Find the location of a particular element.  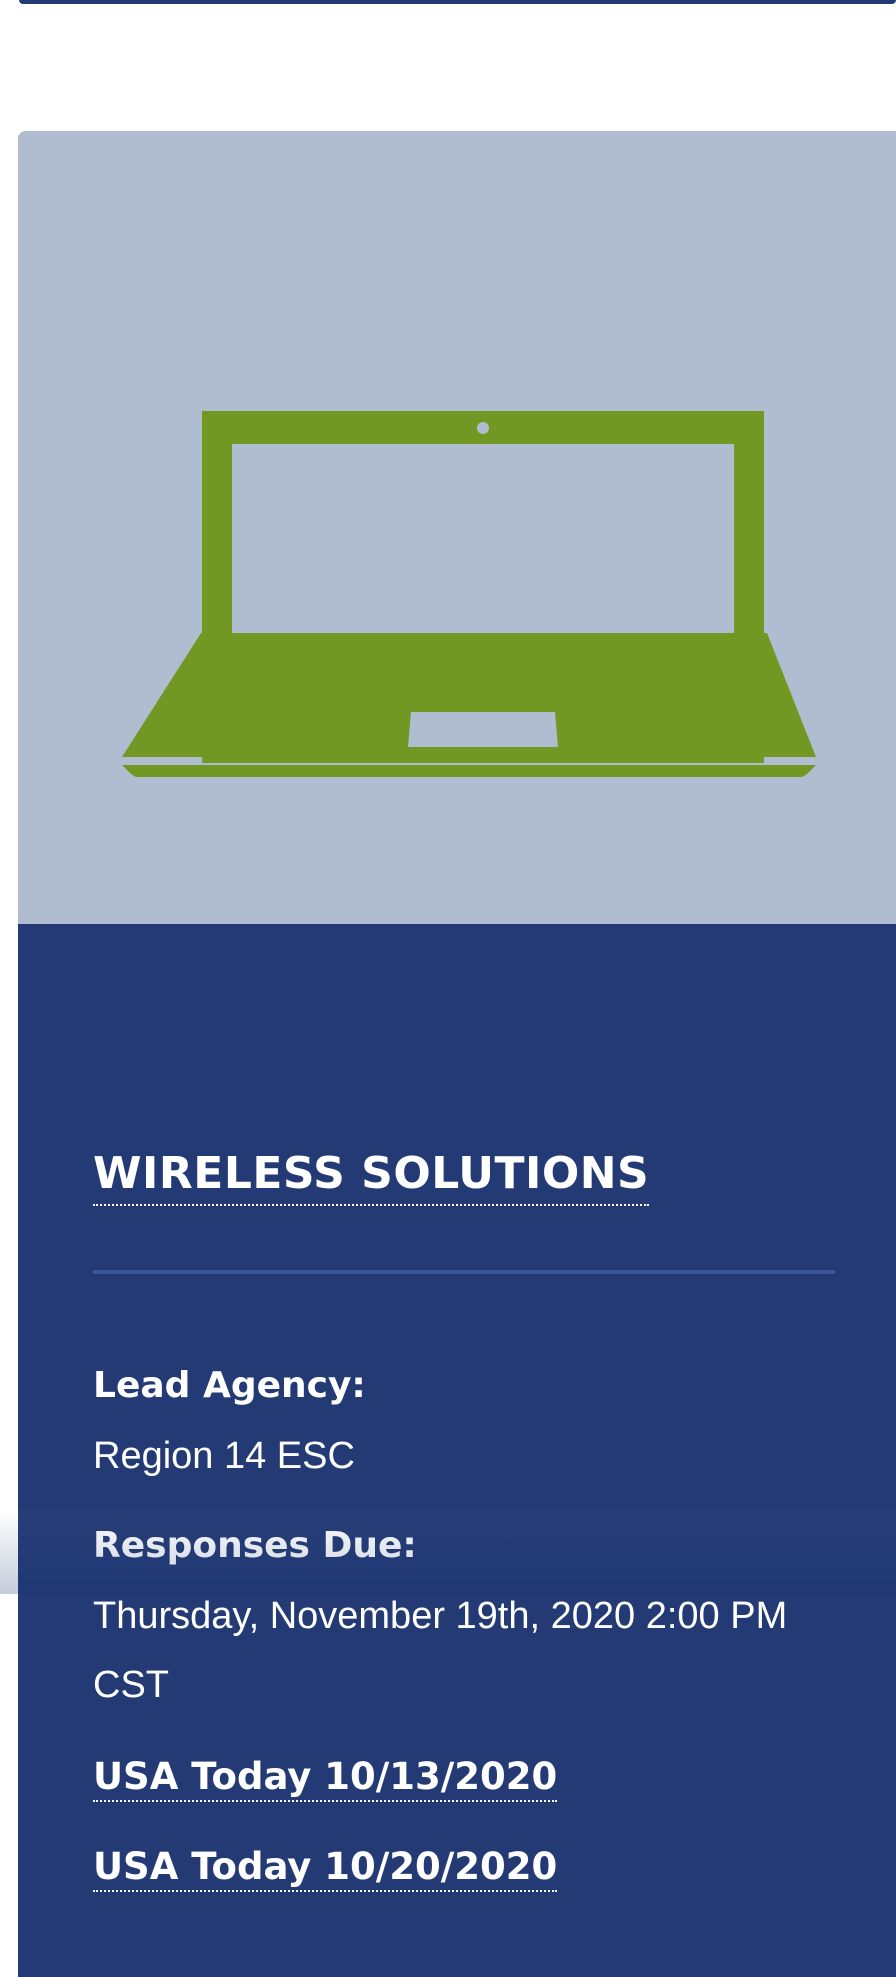

card-title-link: WIRELESS SOLUTIONS is located at coordinates (371, 1176).